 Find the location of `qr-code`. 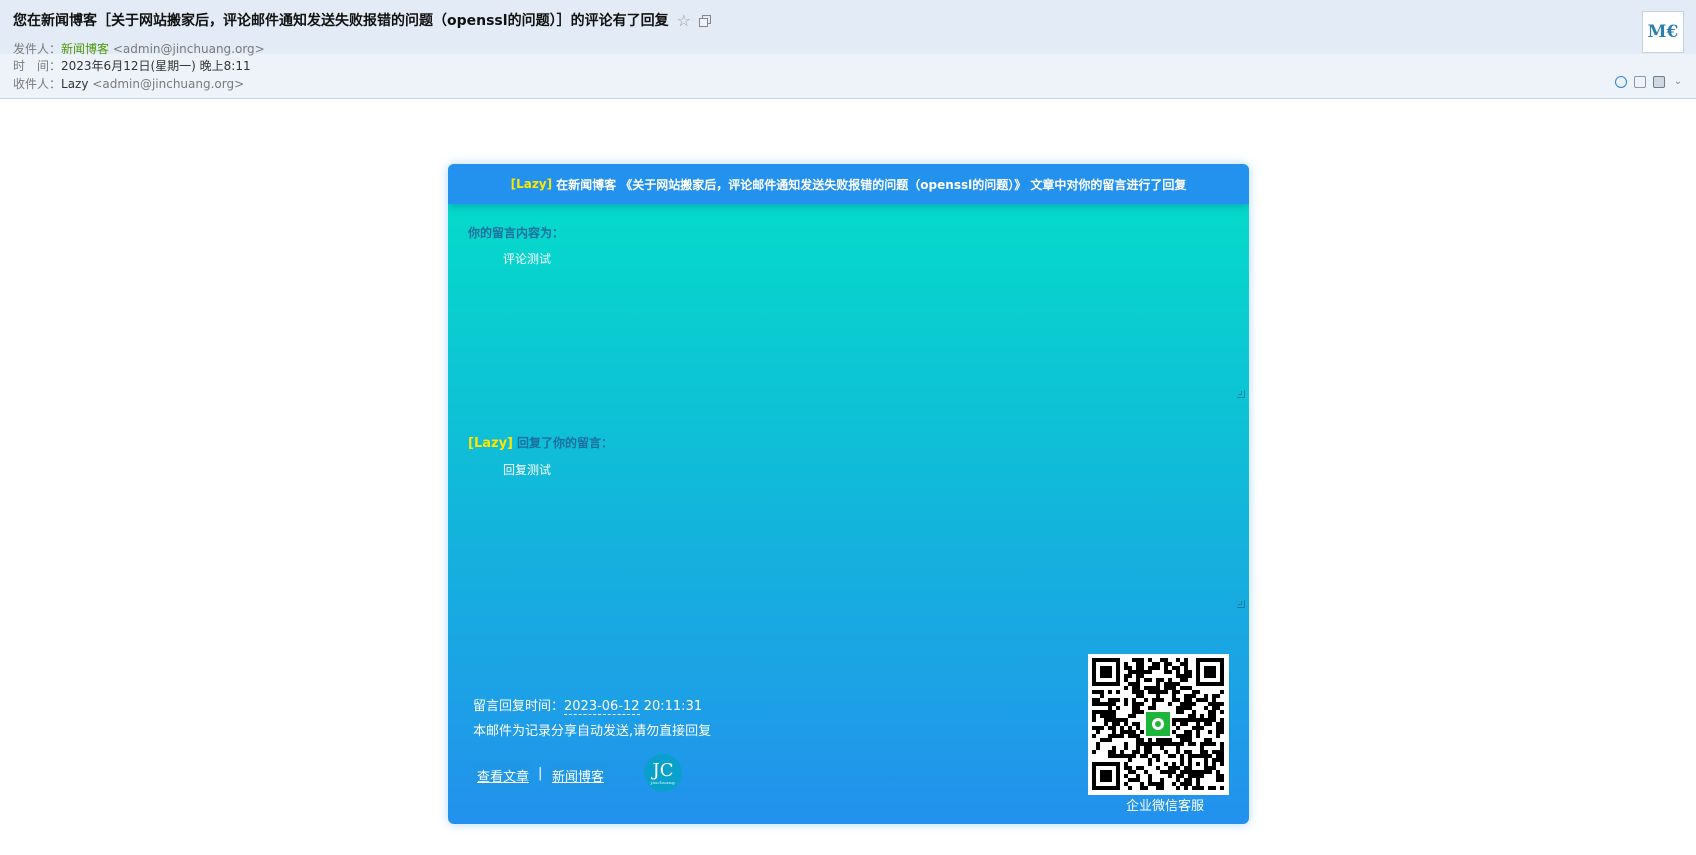

qr-code is located at coordinates (1158, 724).